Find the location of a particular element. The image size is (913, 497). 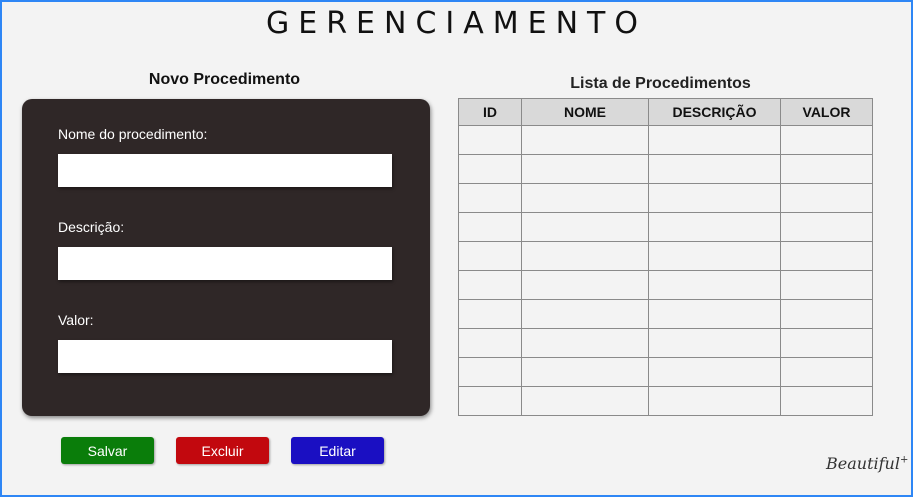

table-header-row: ID NOME DESCRIÇÃO VALOR is located at coordinates (665, 112).